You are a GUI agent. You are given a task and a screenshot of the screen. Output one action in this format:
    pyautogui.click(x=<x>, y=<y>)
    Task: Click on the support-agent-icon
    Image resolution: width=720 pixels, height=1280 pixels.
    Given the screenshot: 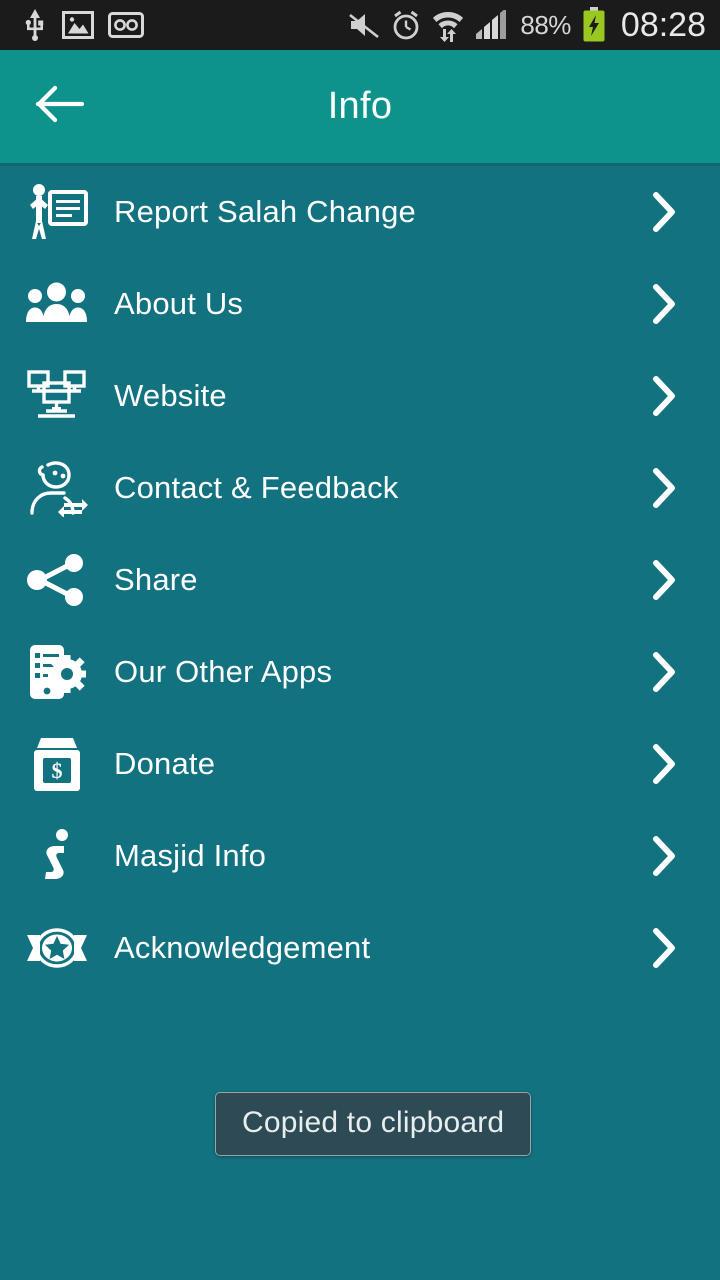 What is the action you would take?
    pyautogui.click(x=57, y=488)
    